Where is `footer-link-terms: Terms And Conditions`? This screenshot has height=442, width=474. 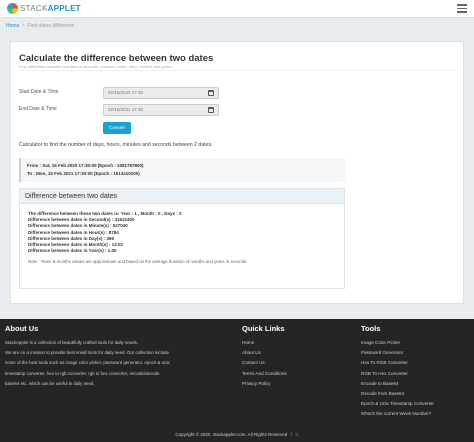 footer-link-terms: Terms And Conditions is located at coordinates (264, 374).